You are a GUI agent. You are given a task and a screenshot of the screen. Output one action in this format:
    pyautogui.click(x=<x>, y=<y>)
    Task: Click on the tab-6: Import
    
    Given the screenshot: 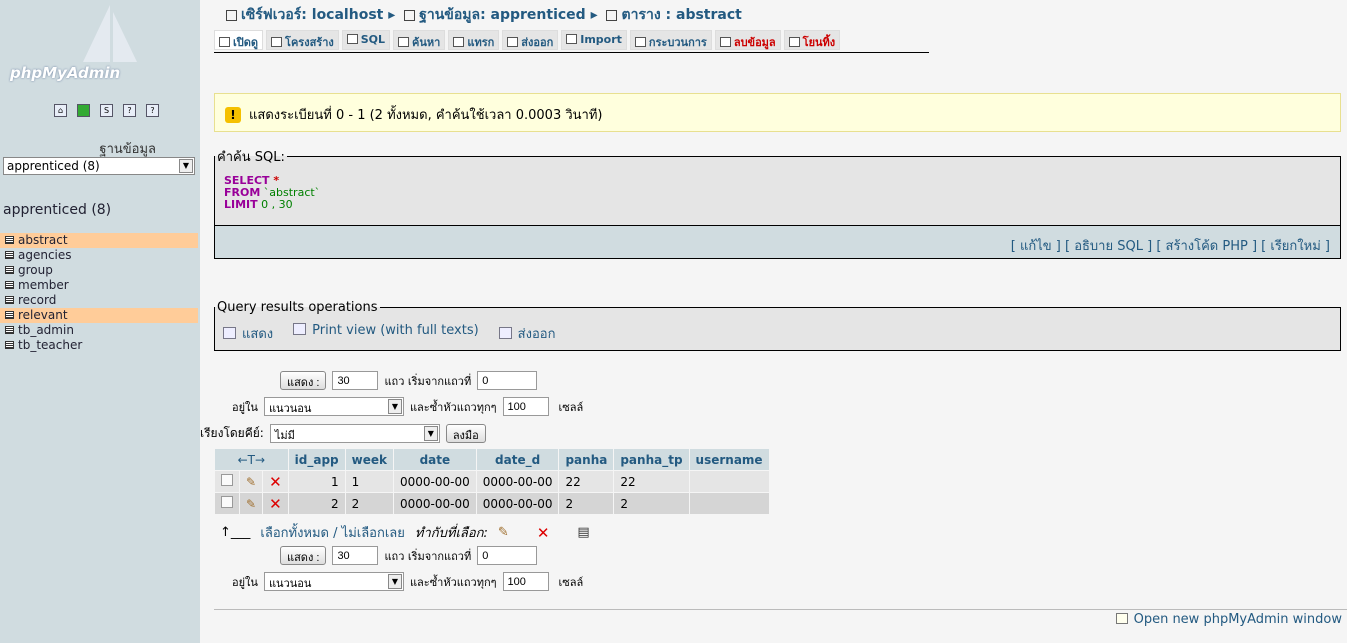 What is the action you would take?
    pyautogui.click(x=594, y=40)
    